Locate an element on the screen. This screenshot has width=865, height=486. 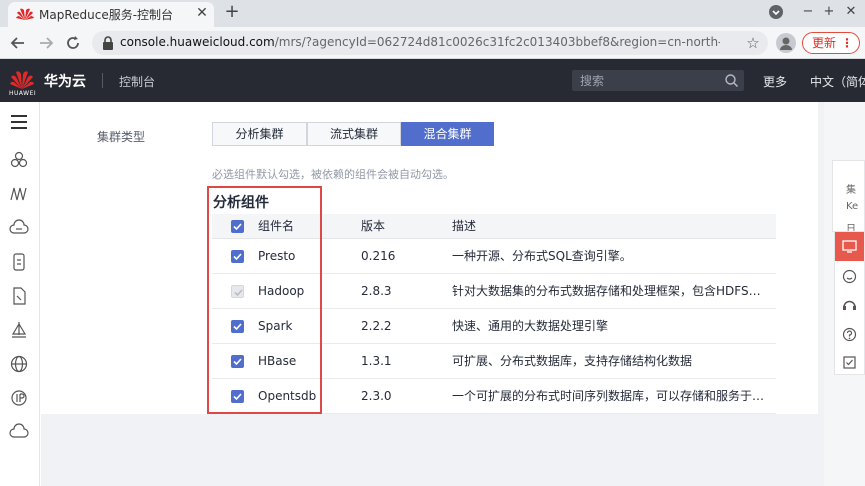
cluster-type-analysis: 分析集群 is located at coordinates (259, 134).